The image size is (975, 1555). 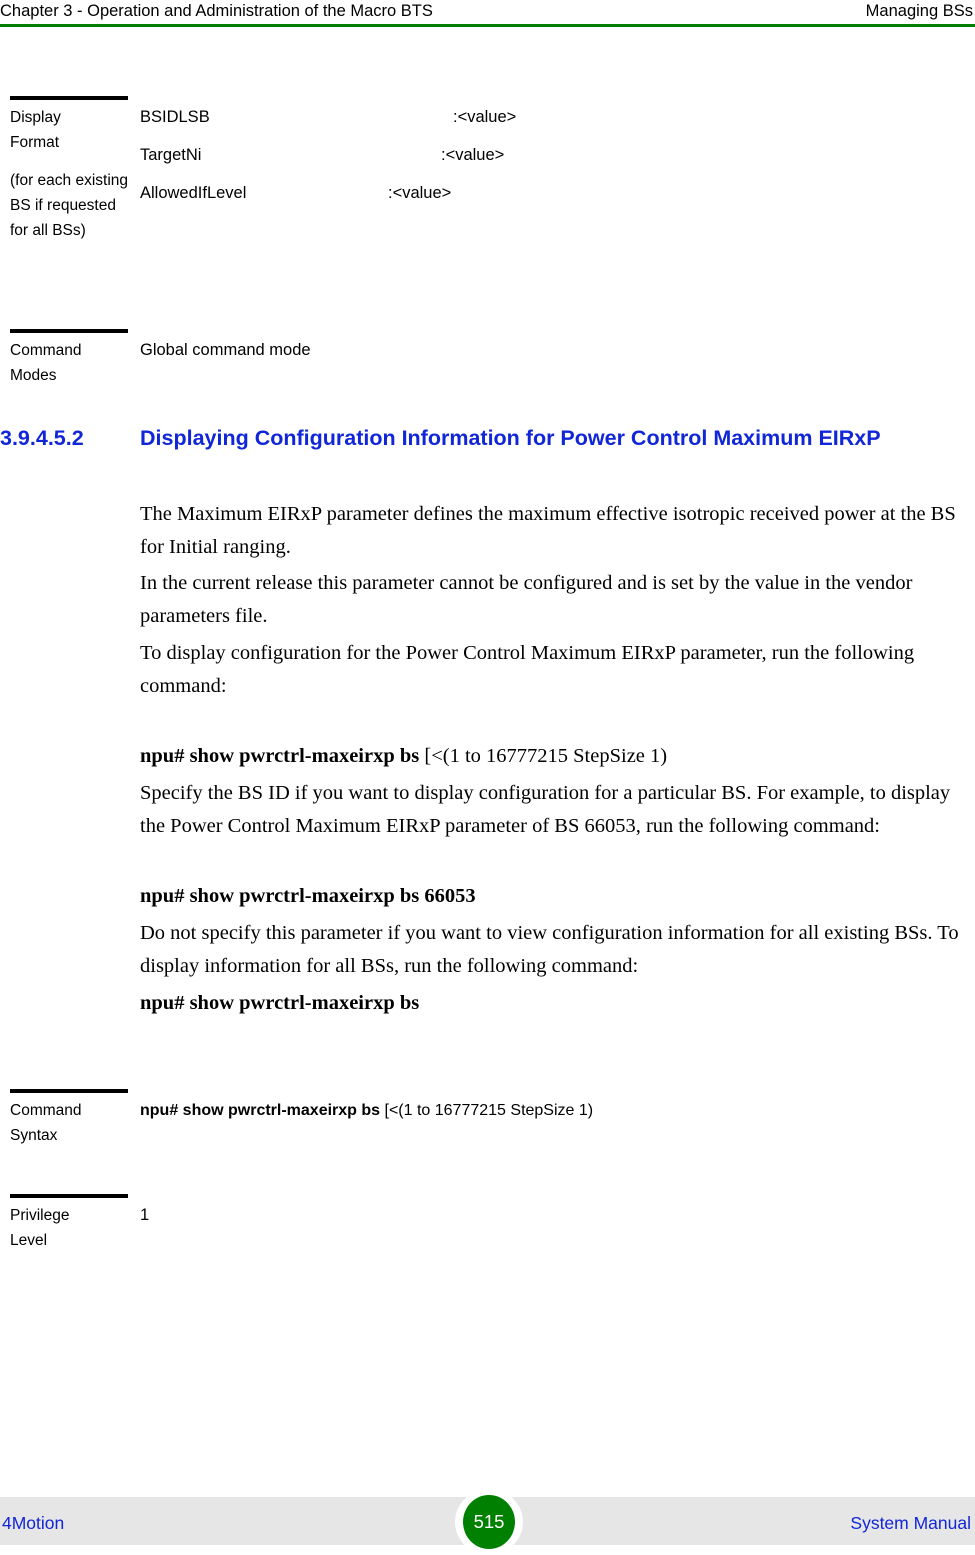 What do you see at coordinates (280, 756) in the screenshot?
I see `command-bold-part: npu# show pwrctrl-maxeirxp bs` at bounding box center [280, 756].